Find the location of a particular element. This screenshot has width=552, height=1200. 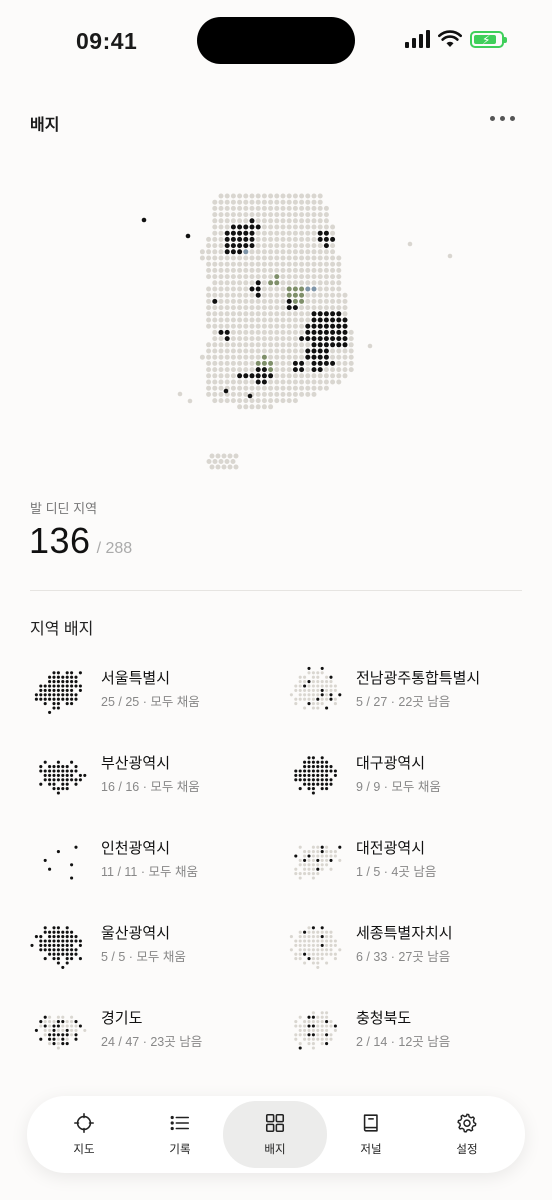

badge-daegu: 대구광역시 9 / 9 · 모두 채움 is located at coordinates (405, 780).